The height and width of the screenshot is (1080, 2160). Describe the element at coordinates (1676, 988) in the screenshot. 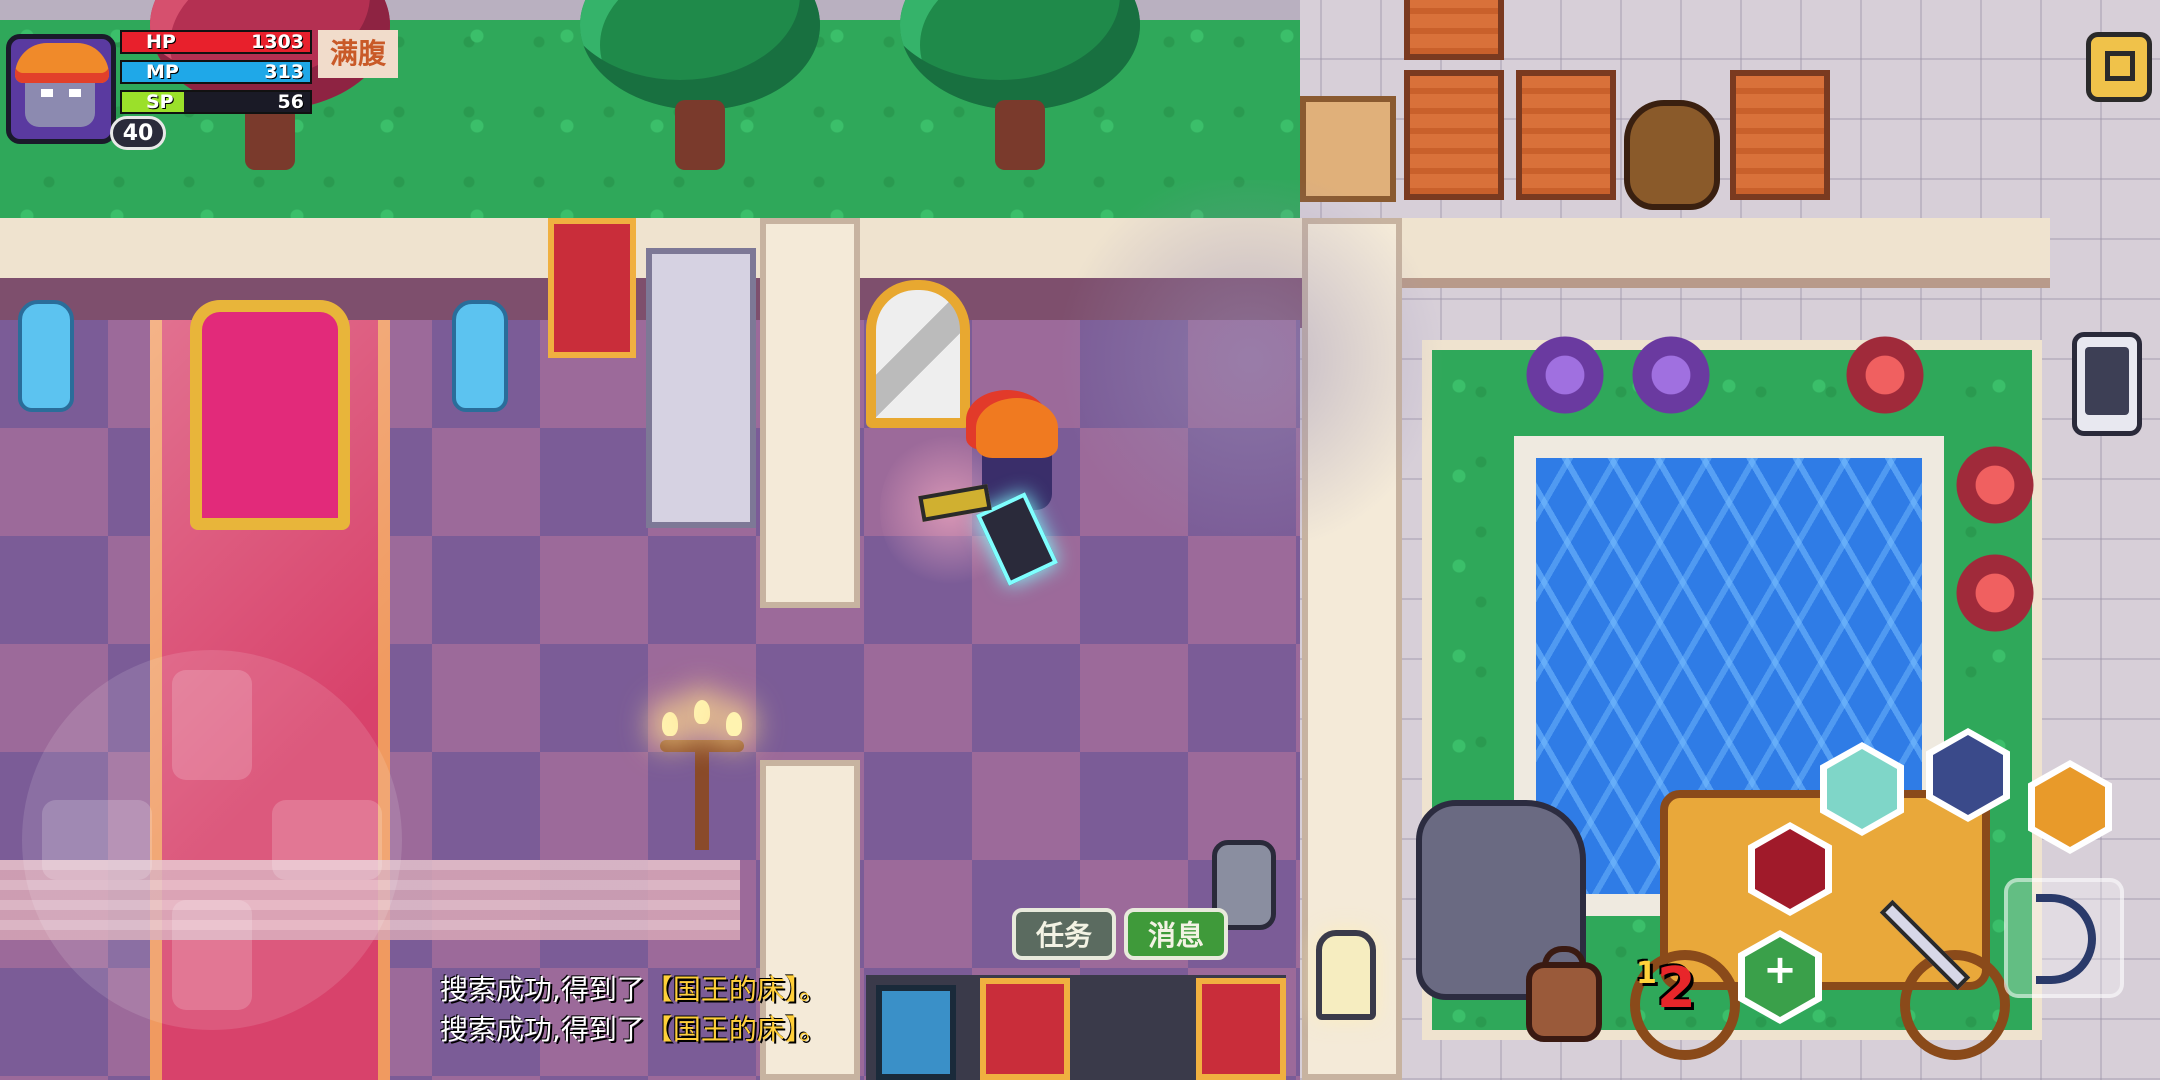

I see `hotkey-number: 2` at that location.